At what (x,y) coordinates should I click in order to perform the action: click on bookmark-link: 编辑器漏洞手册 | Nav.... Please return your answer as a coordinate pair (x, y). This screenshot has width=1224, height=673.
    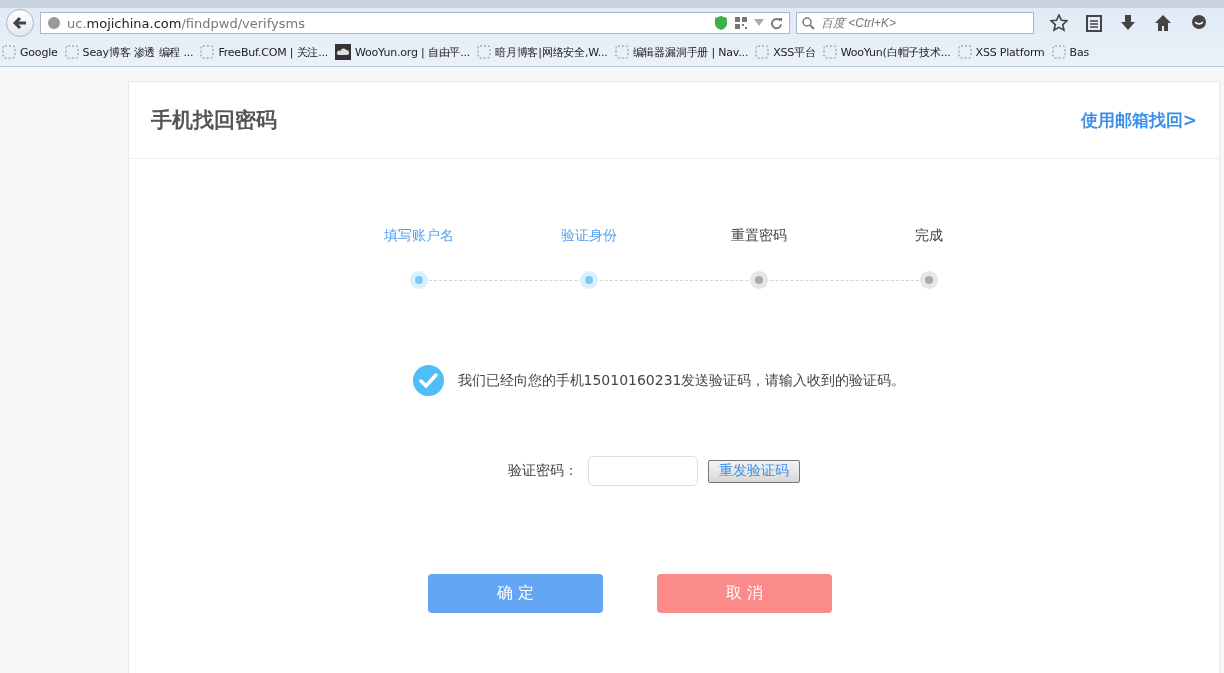
    Looking at the image, I should click on (681, 52).